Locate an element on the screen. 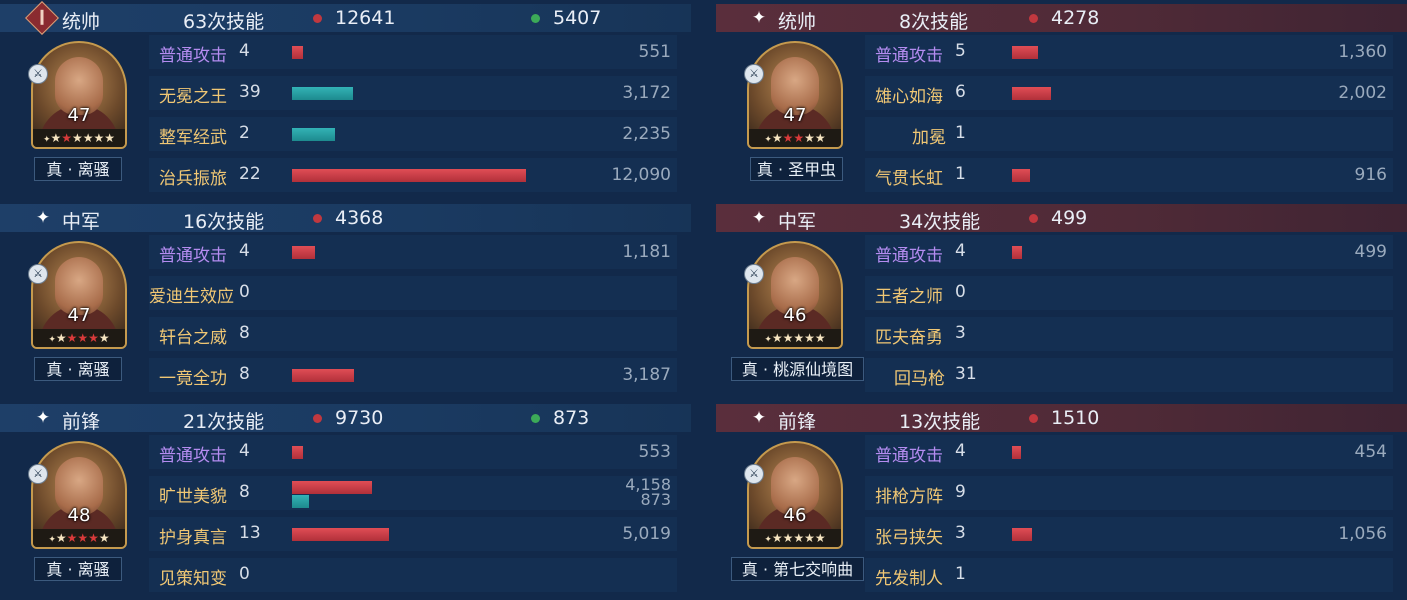  skill-row: 整军经武 2 2,235 is located at coordinates (413, 134).